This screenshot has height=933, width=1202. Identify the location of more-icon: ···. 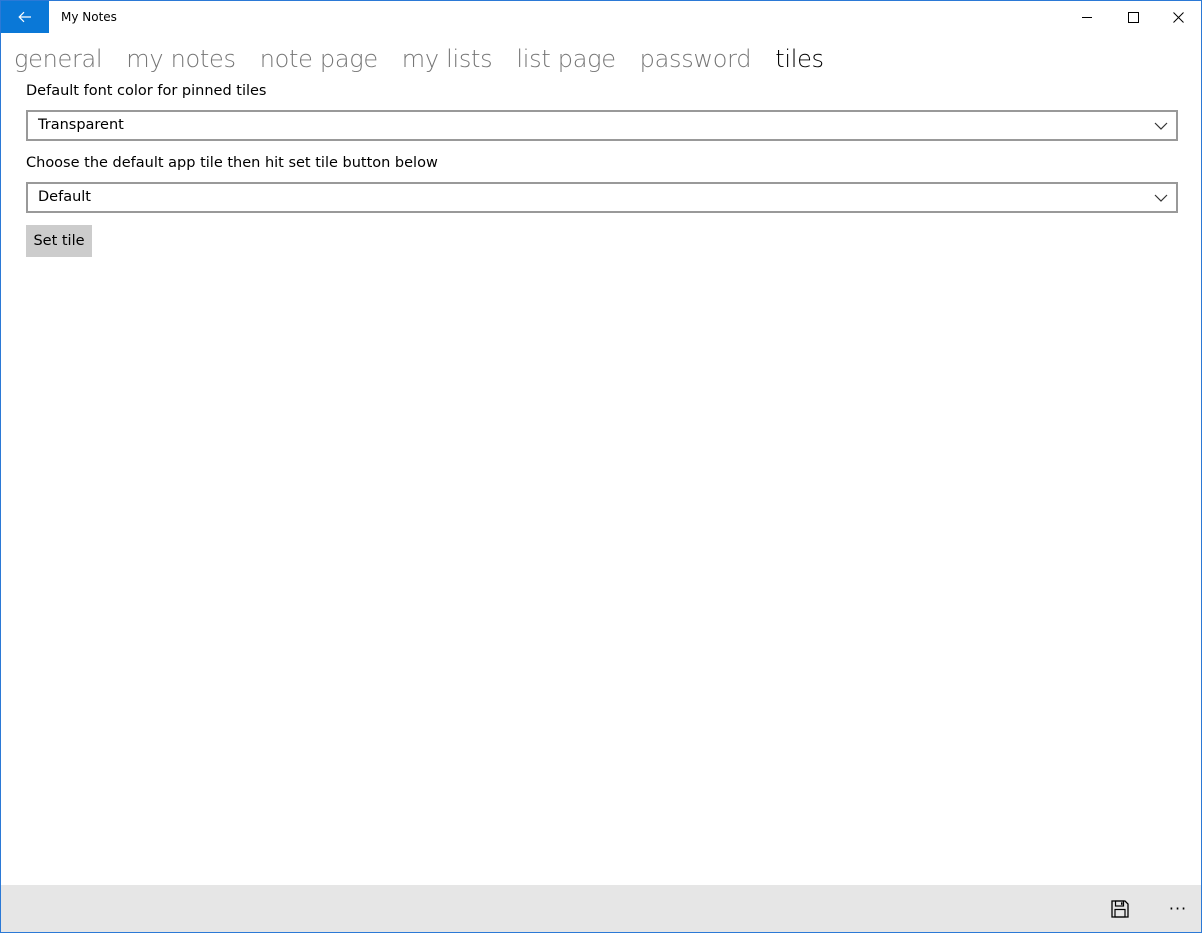
(1178, 908).